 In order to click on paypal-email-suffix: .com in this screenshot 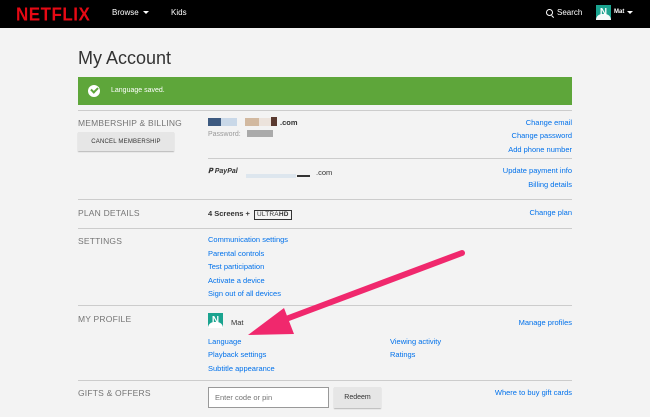, I will do `click(324, 172)`.